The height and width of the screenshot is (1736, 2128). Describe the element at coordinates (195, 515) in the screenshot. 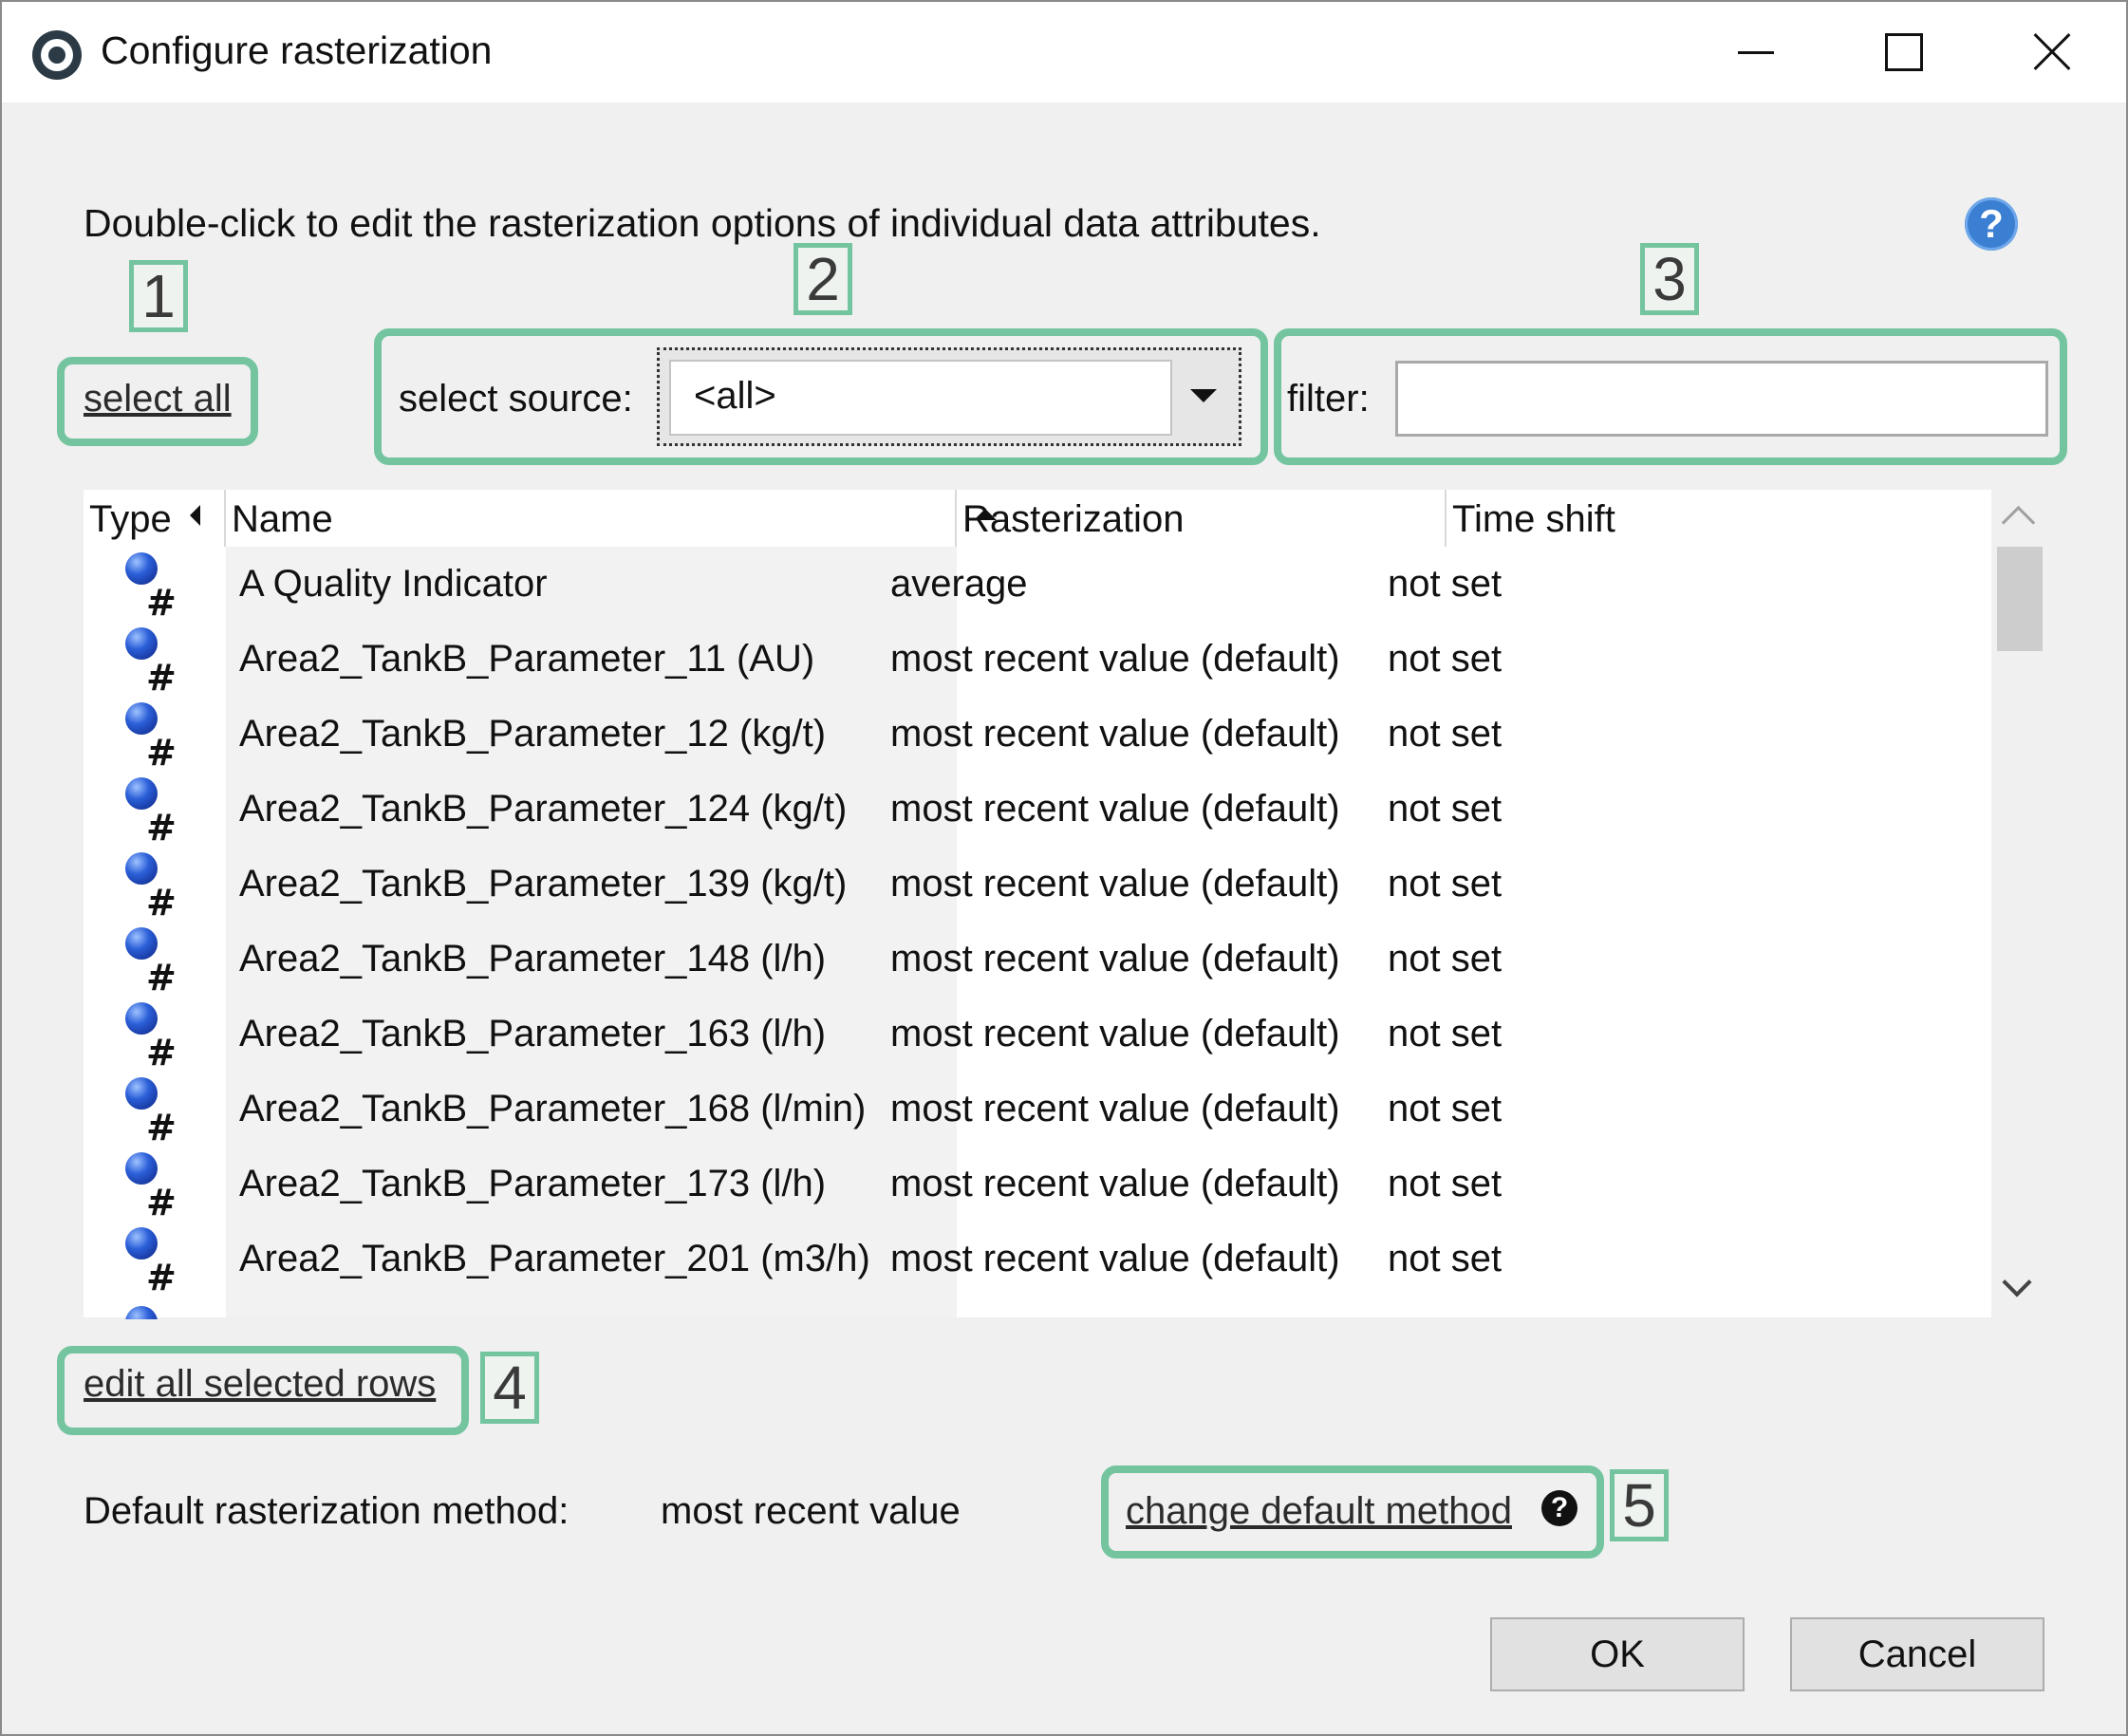

I see `sort-arrow-left-icon` at that location.